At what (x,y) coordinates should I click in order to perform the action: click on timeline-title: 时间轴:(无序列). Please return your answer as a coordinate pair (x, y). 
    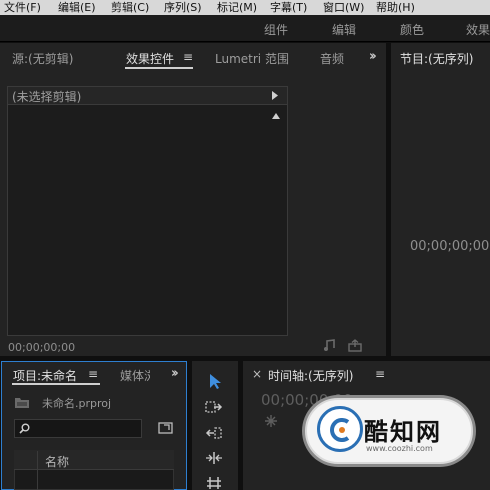
    Looking at the image, I should click on (310, 375).